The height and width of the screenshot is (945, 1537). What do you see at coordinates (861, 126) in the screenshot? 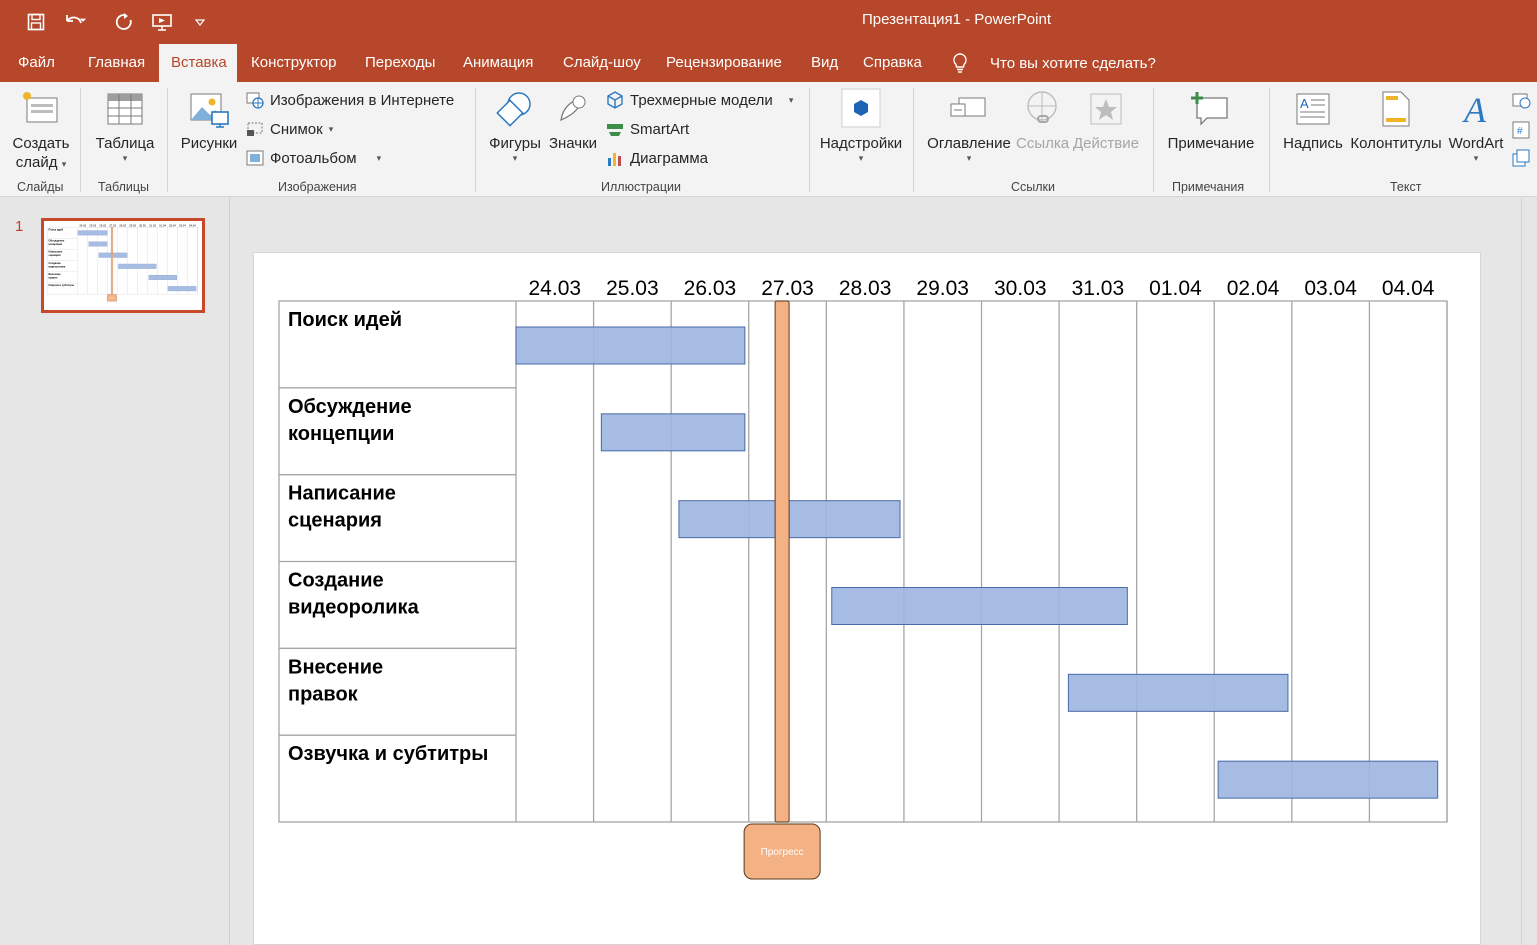
I see `addins-button: Надстройки ▾` at bounding box center [861, 126].